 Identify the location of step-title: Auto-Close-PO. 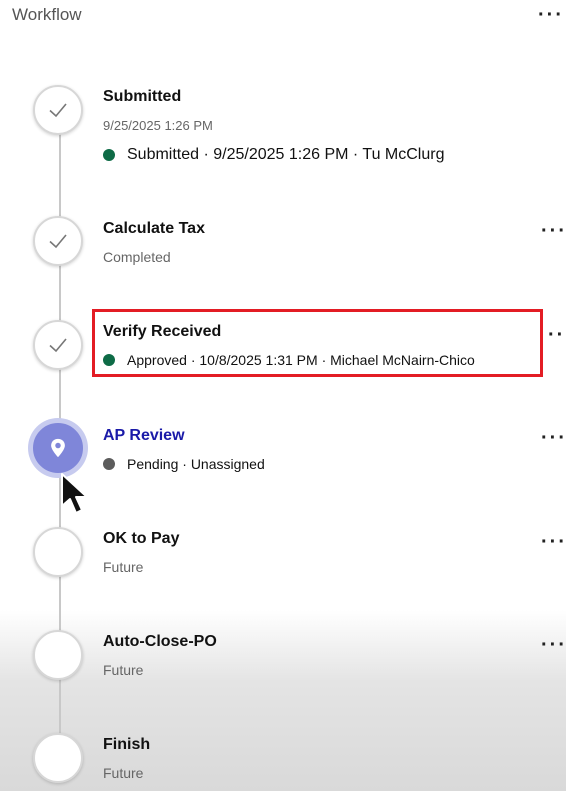
(160, 641).